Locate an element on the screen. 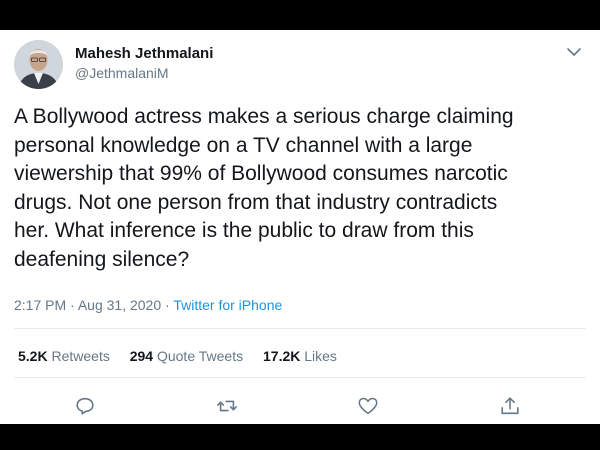 This screenshot has width=600, height=450. author-handle: @JethmalaniM is located at coordinates (122, 73).